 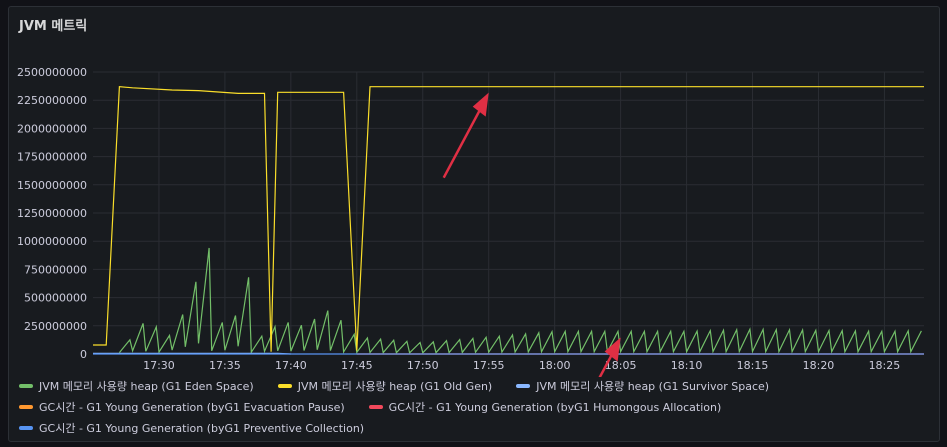 I want to click on x-tick-label: 18:25, so click(x=885, y=365).